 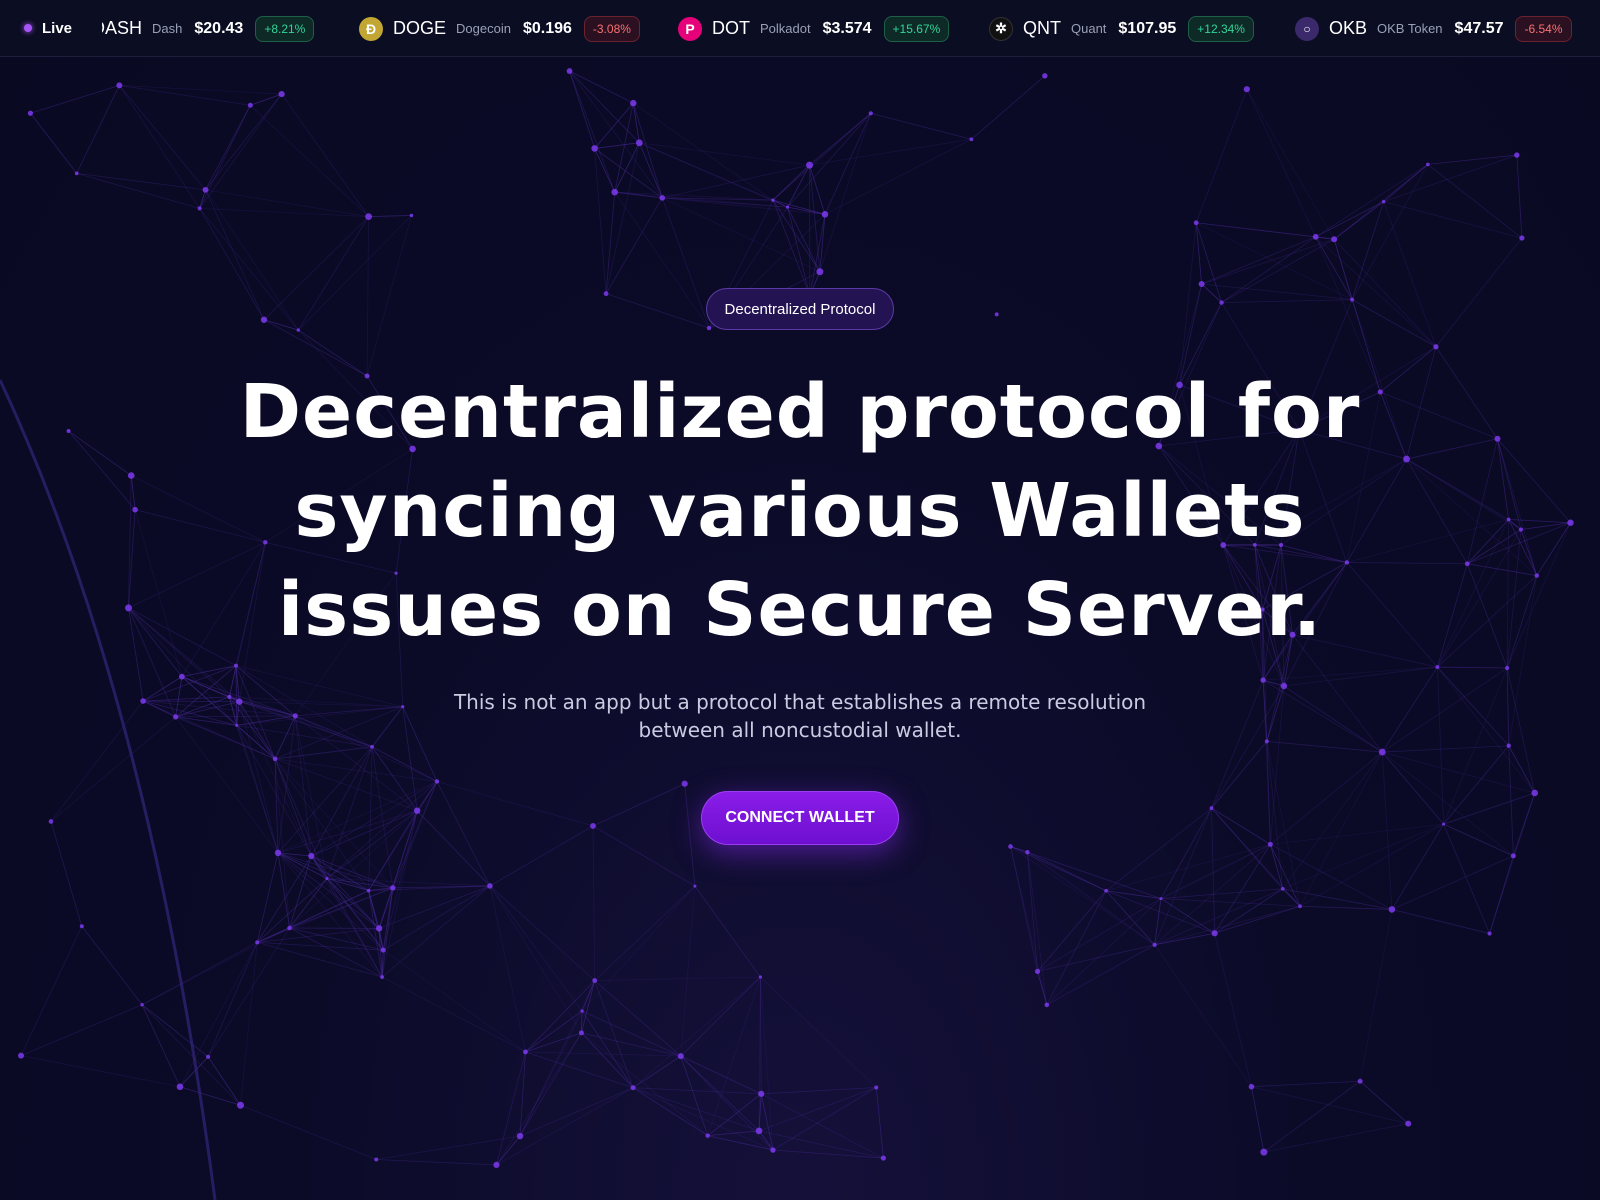 What do you see at coordinates (814, 28) in the screenshot?
I see `ticker-item-dot: P DOT Polkadot $3.574 +15.67%` at bounding box center [814, 28].